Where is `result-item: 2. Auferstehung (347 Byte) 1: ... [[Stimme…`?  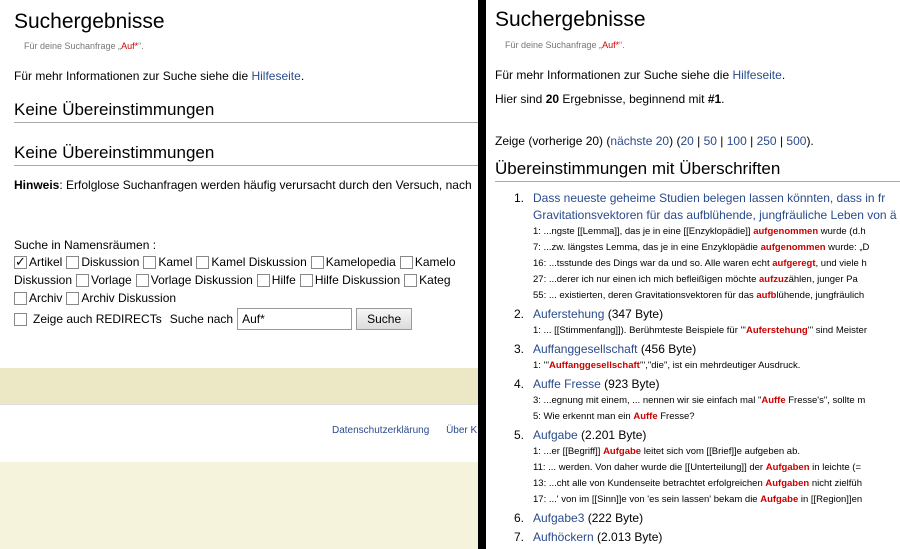
result-item: 2. Auferstehung (347 Byte) 1: ... [[Stimme… is located at coordinates (697, 322).